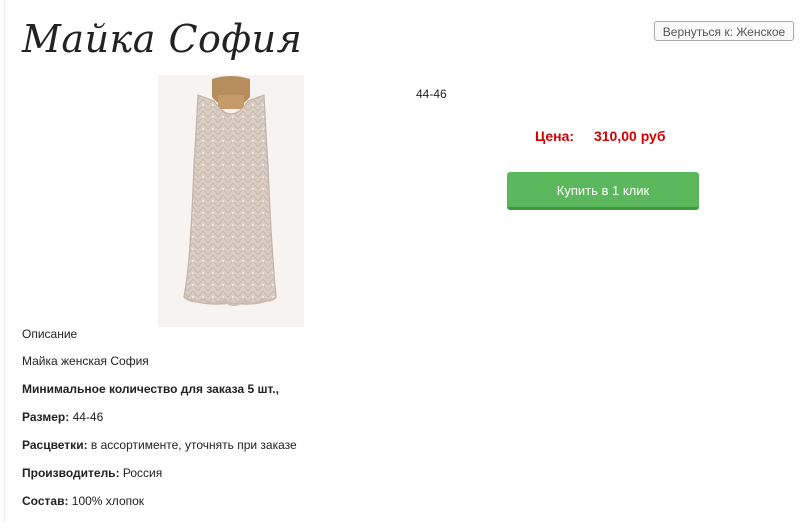 The image size is (806, 522). I want to click on spec-row-manufacturer: Производитель: Россия, so click(92, 473).